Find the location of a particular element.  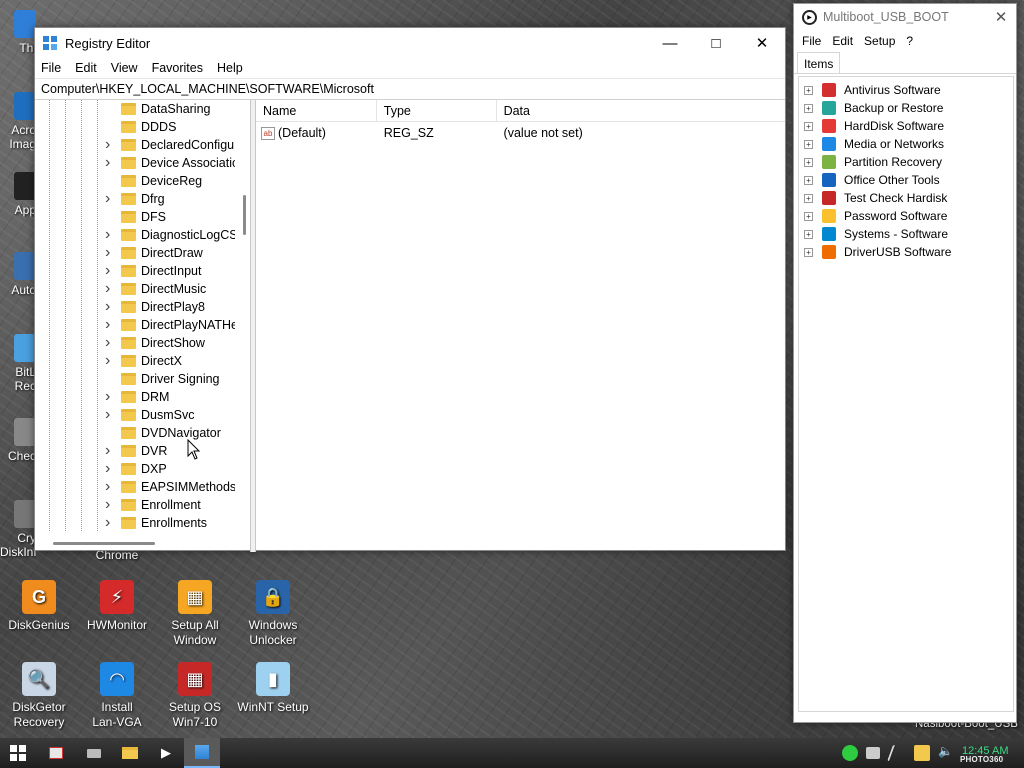

tree-key-row: DVDNavigator is located at coordinates (135, 433).